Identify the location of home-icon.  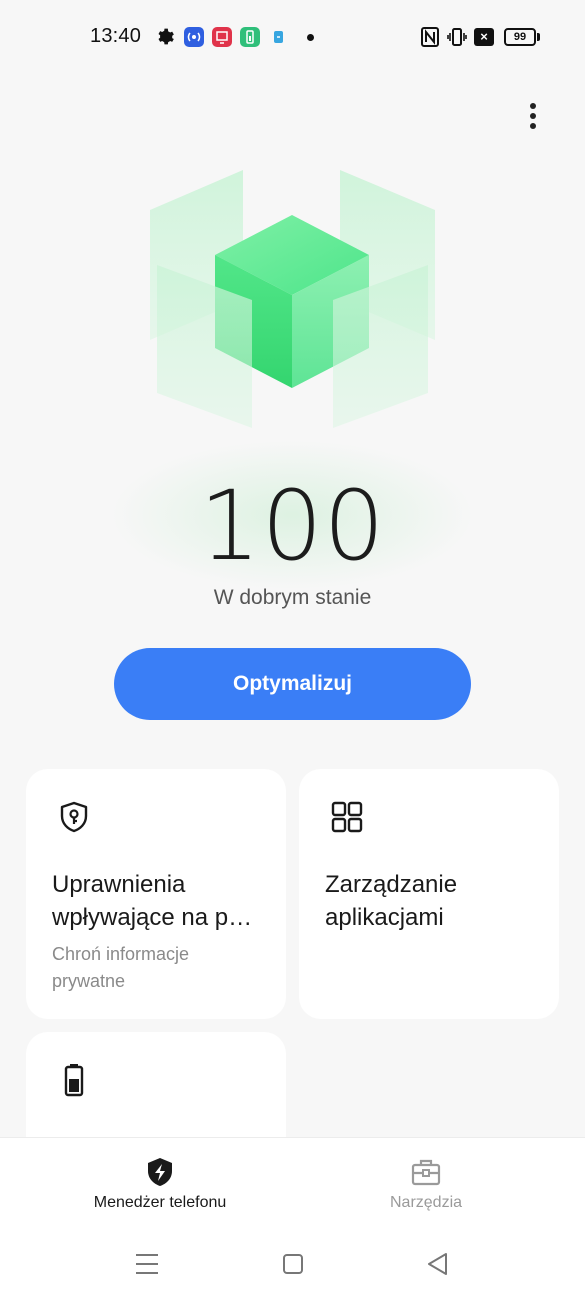
(293, 1264).